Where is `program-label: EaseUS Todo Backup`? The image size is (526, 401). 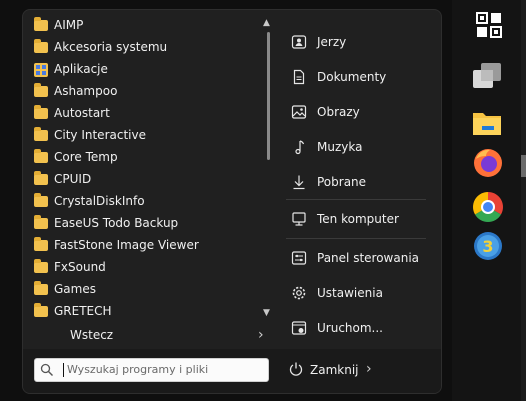 program-label: EaseUS Todo Backup is located at coordinates (116, 223).